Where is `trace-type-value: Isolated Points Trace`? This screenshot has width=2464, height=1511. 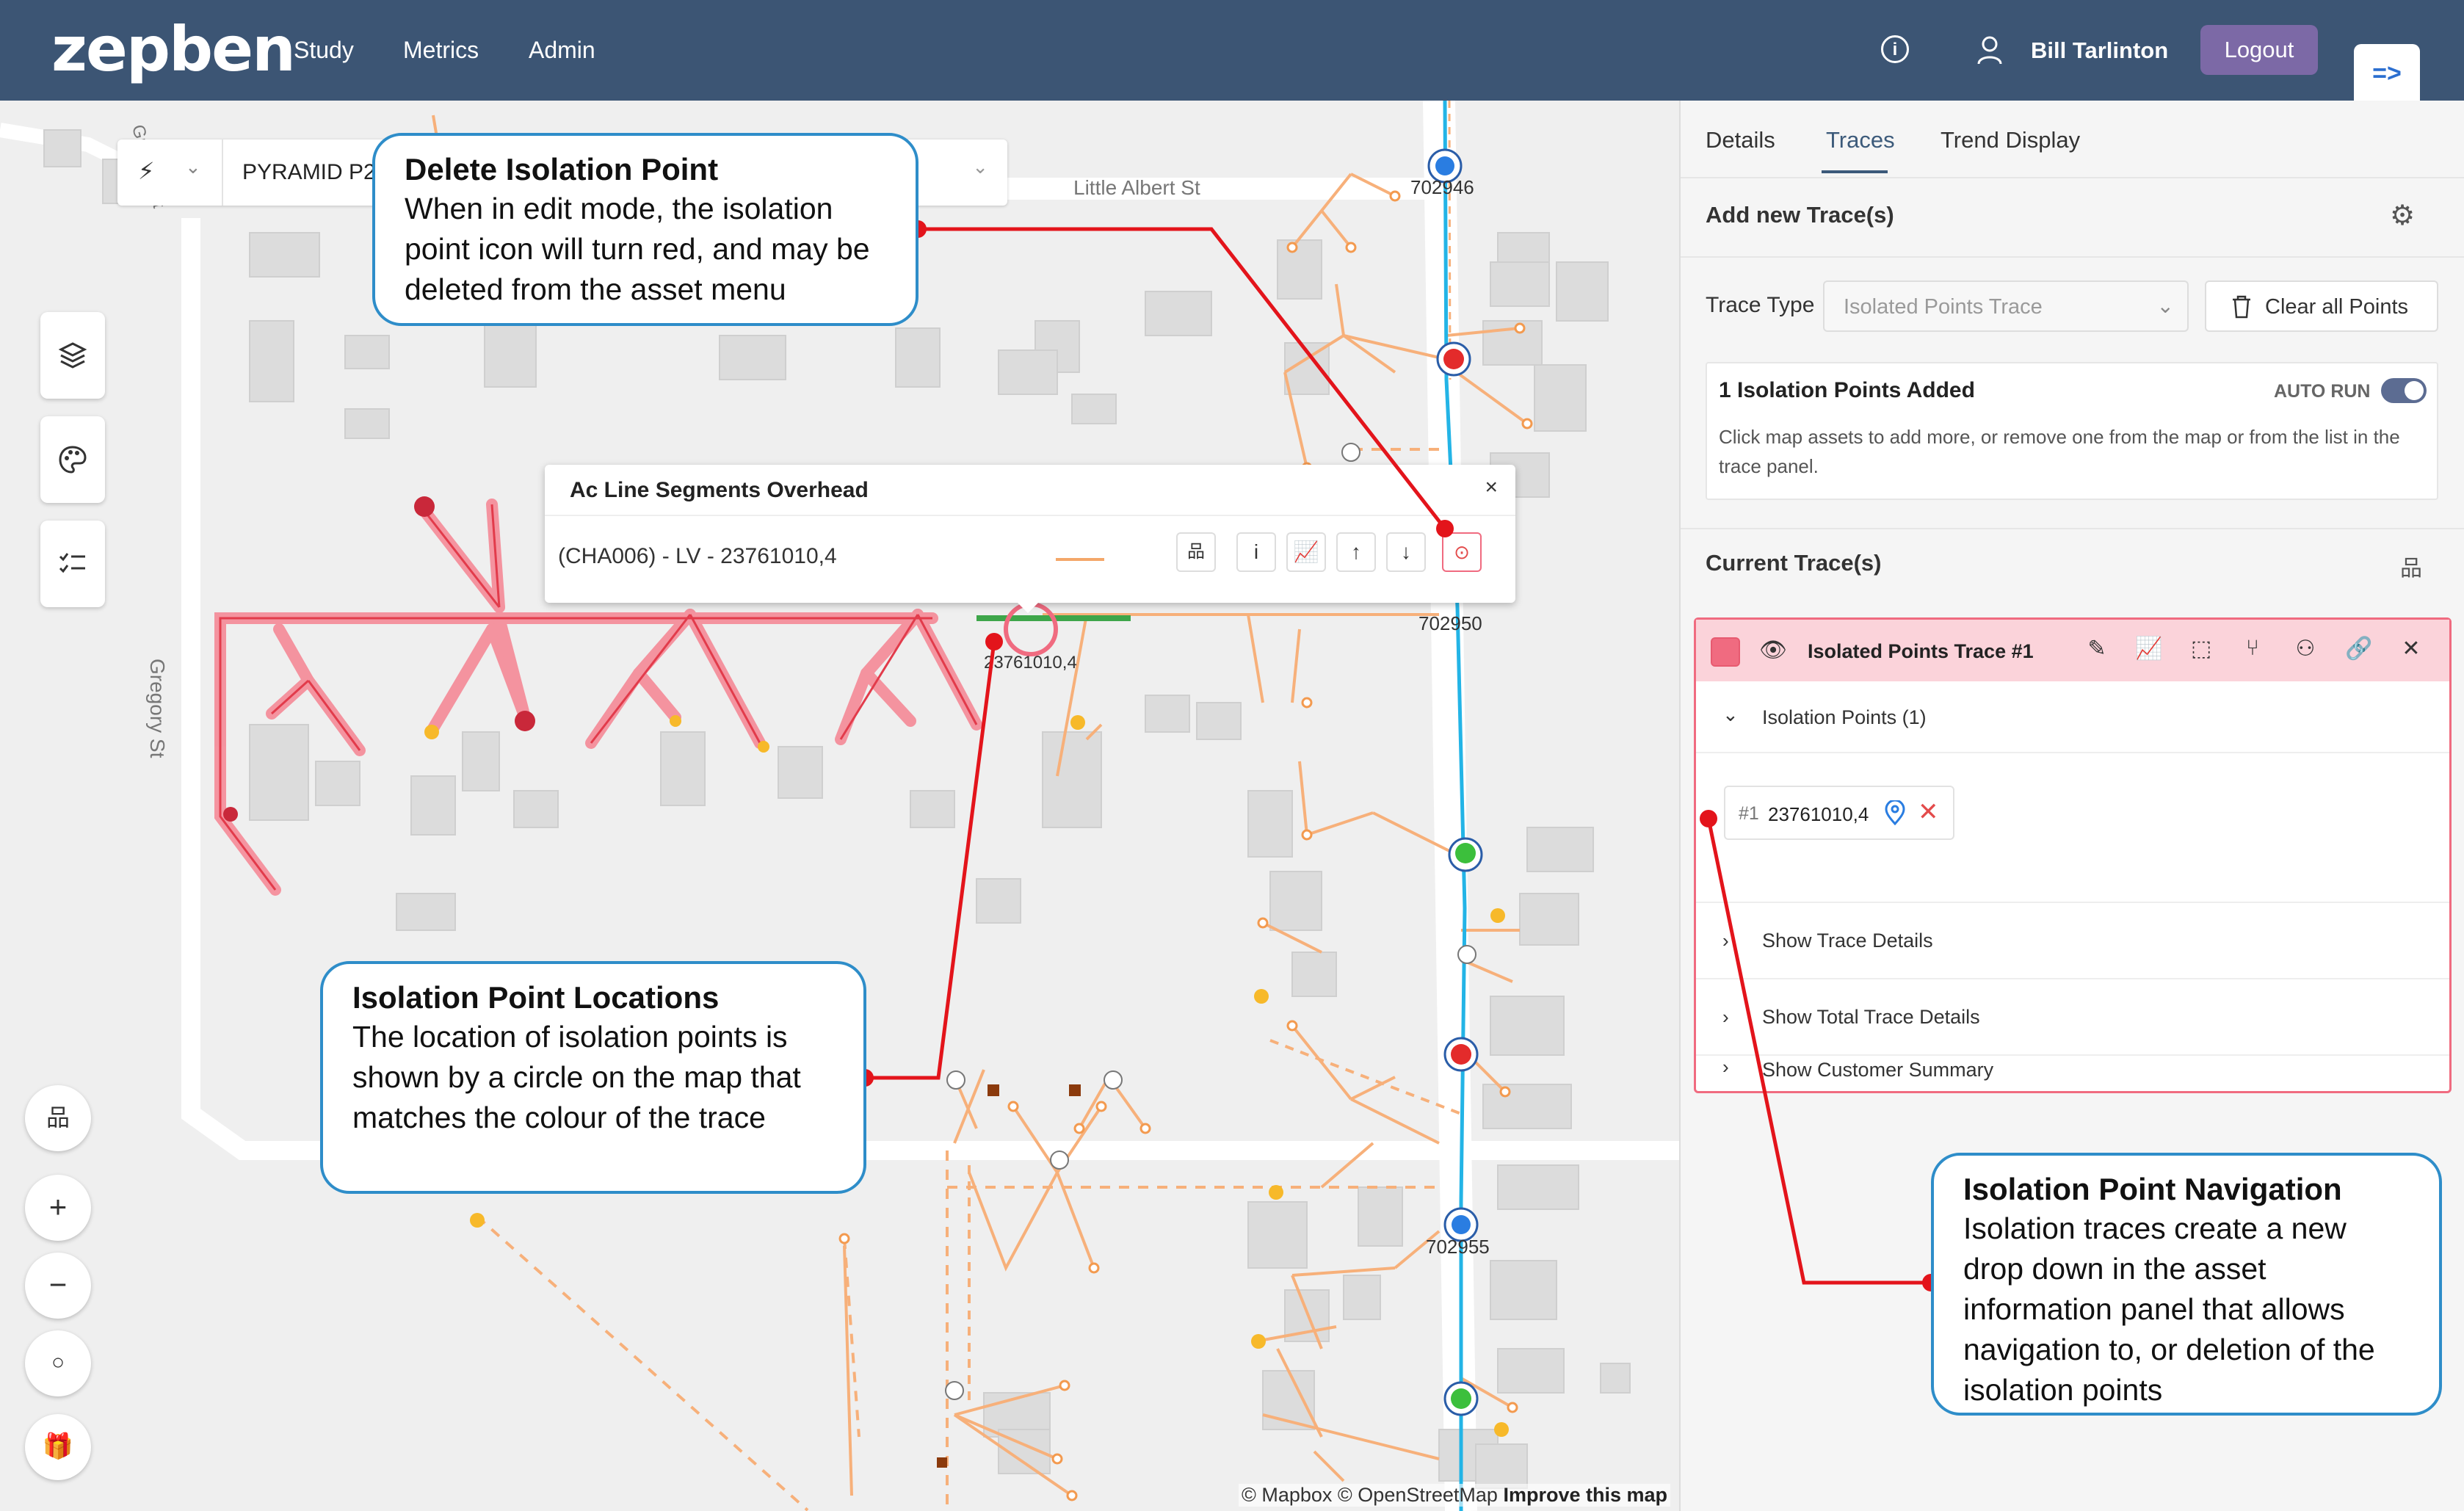
trace-type-value: Isolated Points Trace is located at coordinates (1943, 307).